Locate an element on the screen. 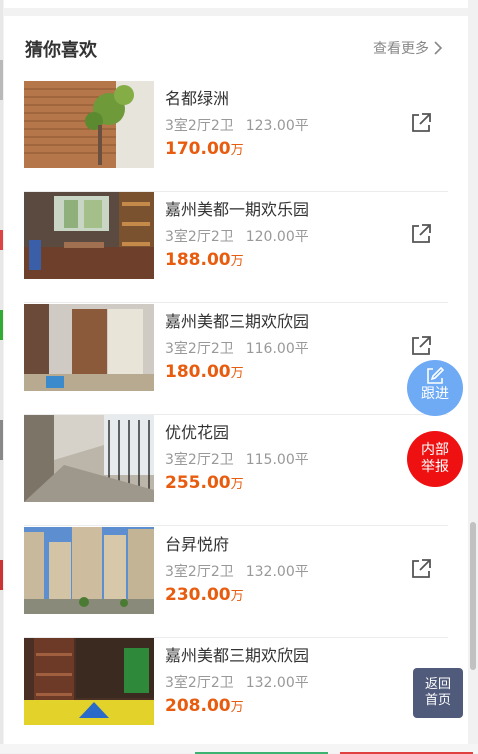 The width and height of the screenshot is (478, 754). listing-price: 208.00万 is located at coordinates (204, 706).